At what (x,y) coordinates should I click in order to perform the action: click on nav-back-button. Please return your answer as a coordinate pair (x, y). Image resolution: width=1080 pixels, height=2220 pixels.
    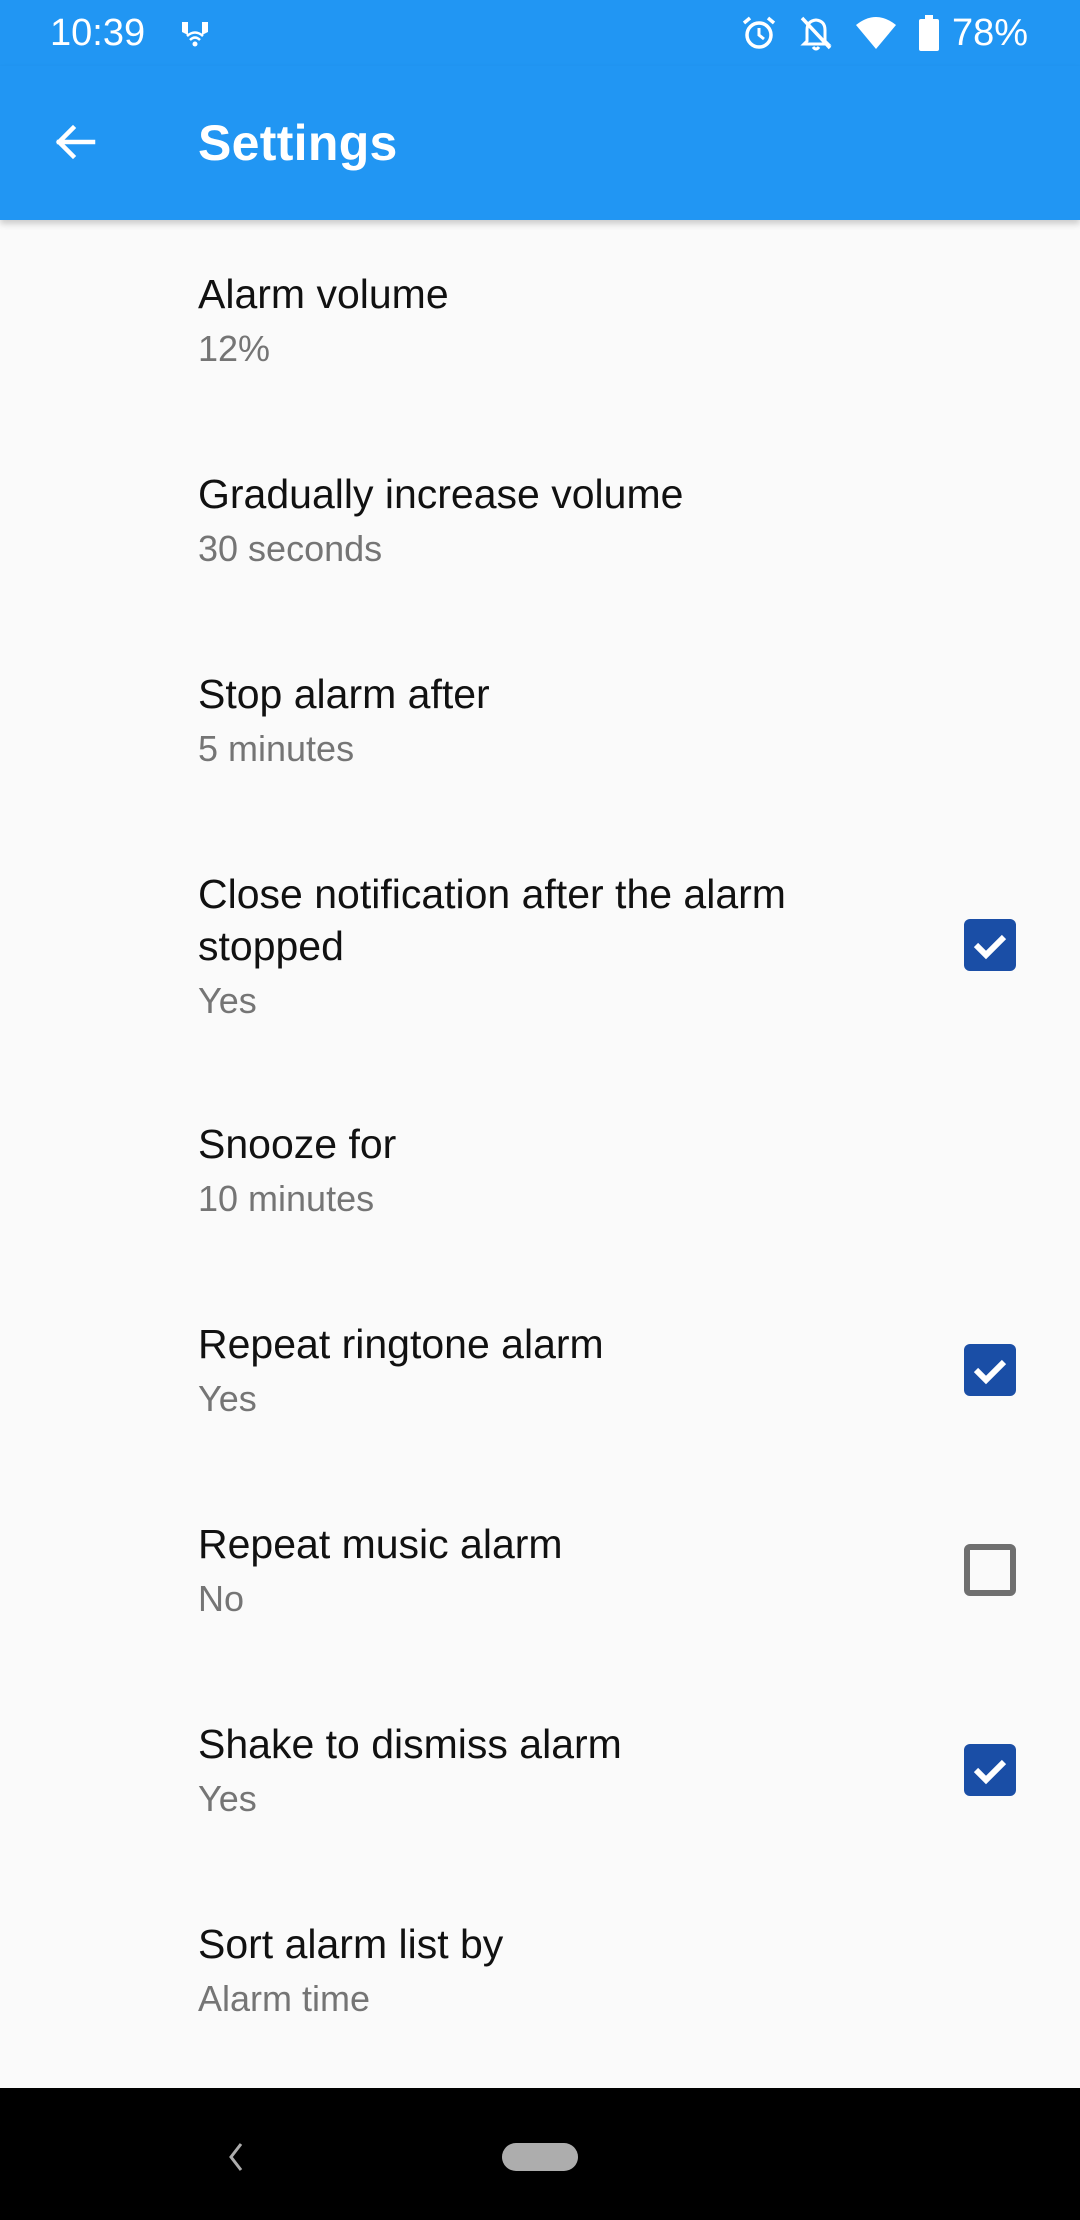
    Looking at the image, I should click on (235, 2157).